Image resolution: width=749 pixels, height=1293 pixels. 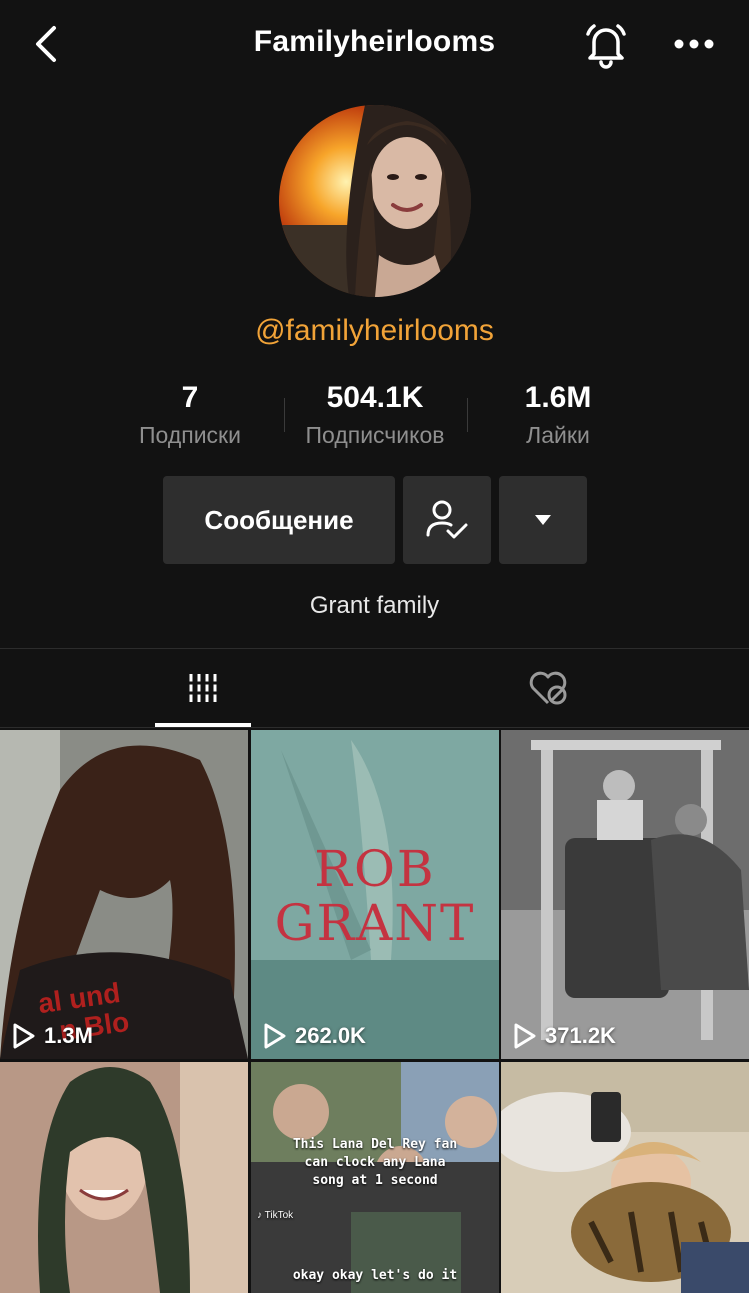 I want to click on video-caption: okay okay let's do it, so click(x=375, y=1275).